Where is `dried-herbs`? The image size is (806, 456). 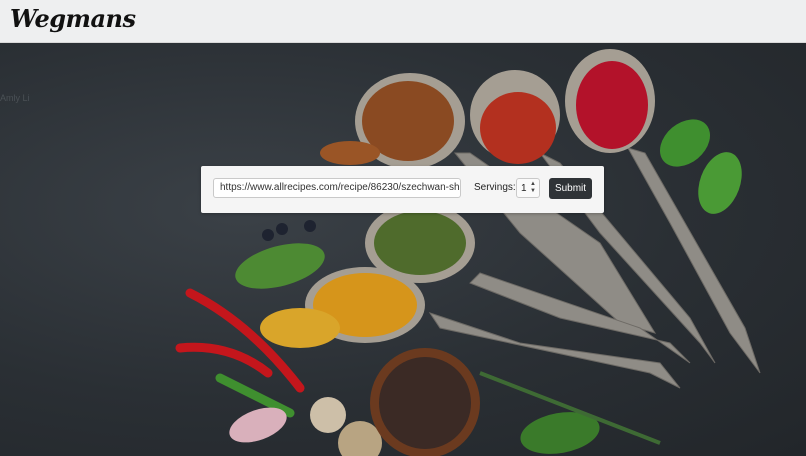 dried-herbs is located at coordinates (420, 243).